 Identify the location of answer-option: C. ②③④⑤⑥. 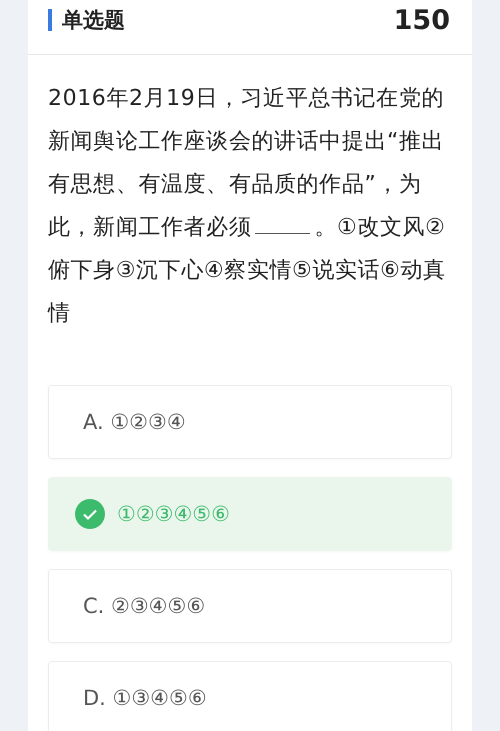
(250, 606).